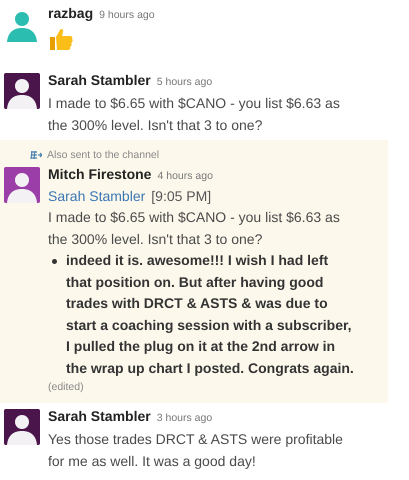 The height and width of the screenshot is (480, 409). I want to click on timestamp: 4 hours ago, so click(185, 176).